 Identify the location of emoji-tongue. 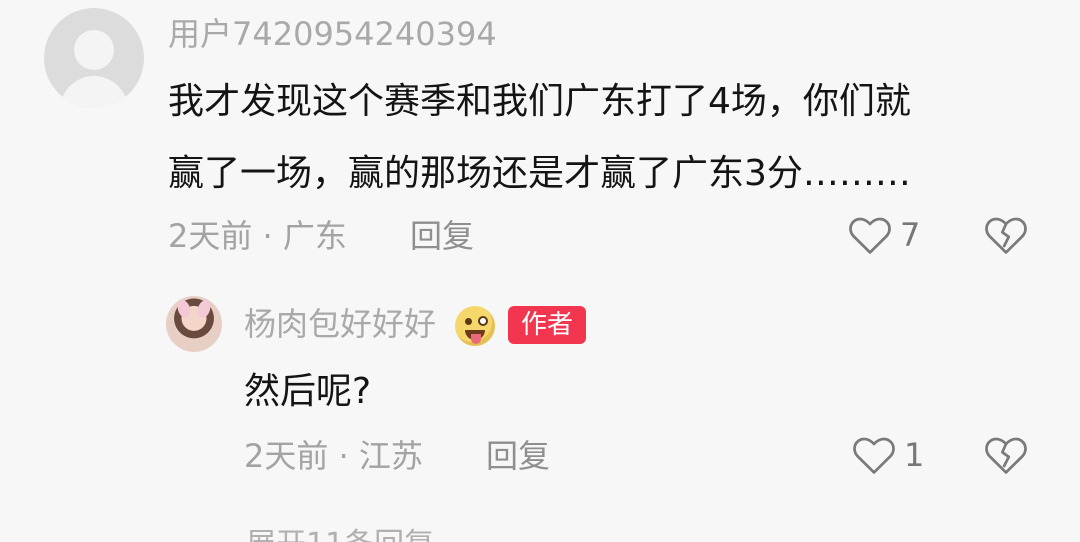
(476, 339).